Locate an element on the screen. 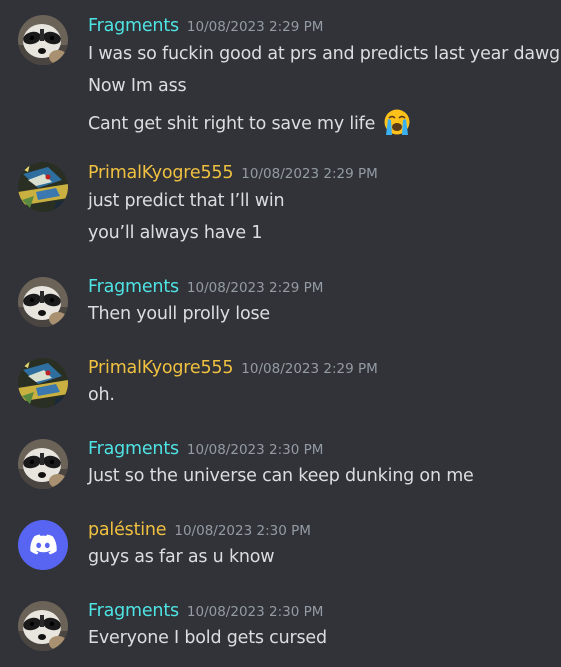 This screenshot has height=667, width=561. discord-default-avatar is located at coordinates (43, 545).